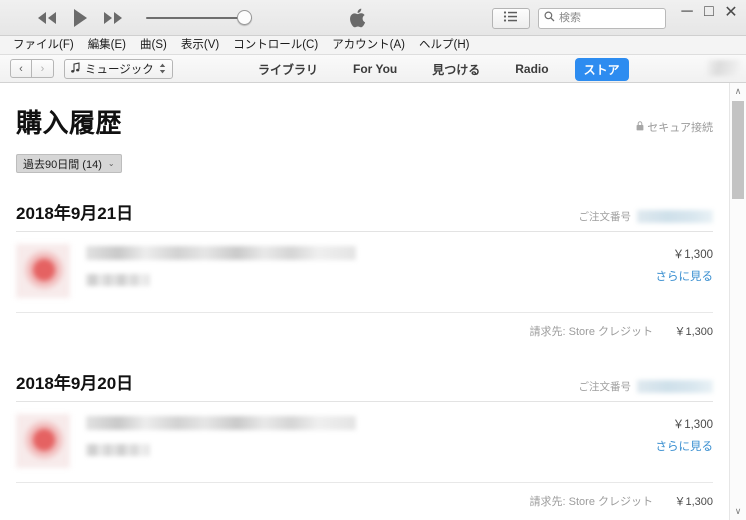 This screenshot has width=746, height=520. What do you see at coordinates (687, 12) in the screenshot?
I see `minimize-button: ─` at bounding box center [687, 12].